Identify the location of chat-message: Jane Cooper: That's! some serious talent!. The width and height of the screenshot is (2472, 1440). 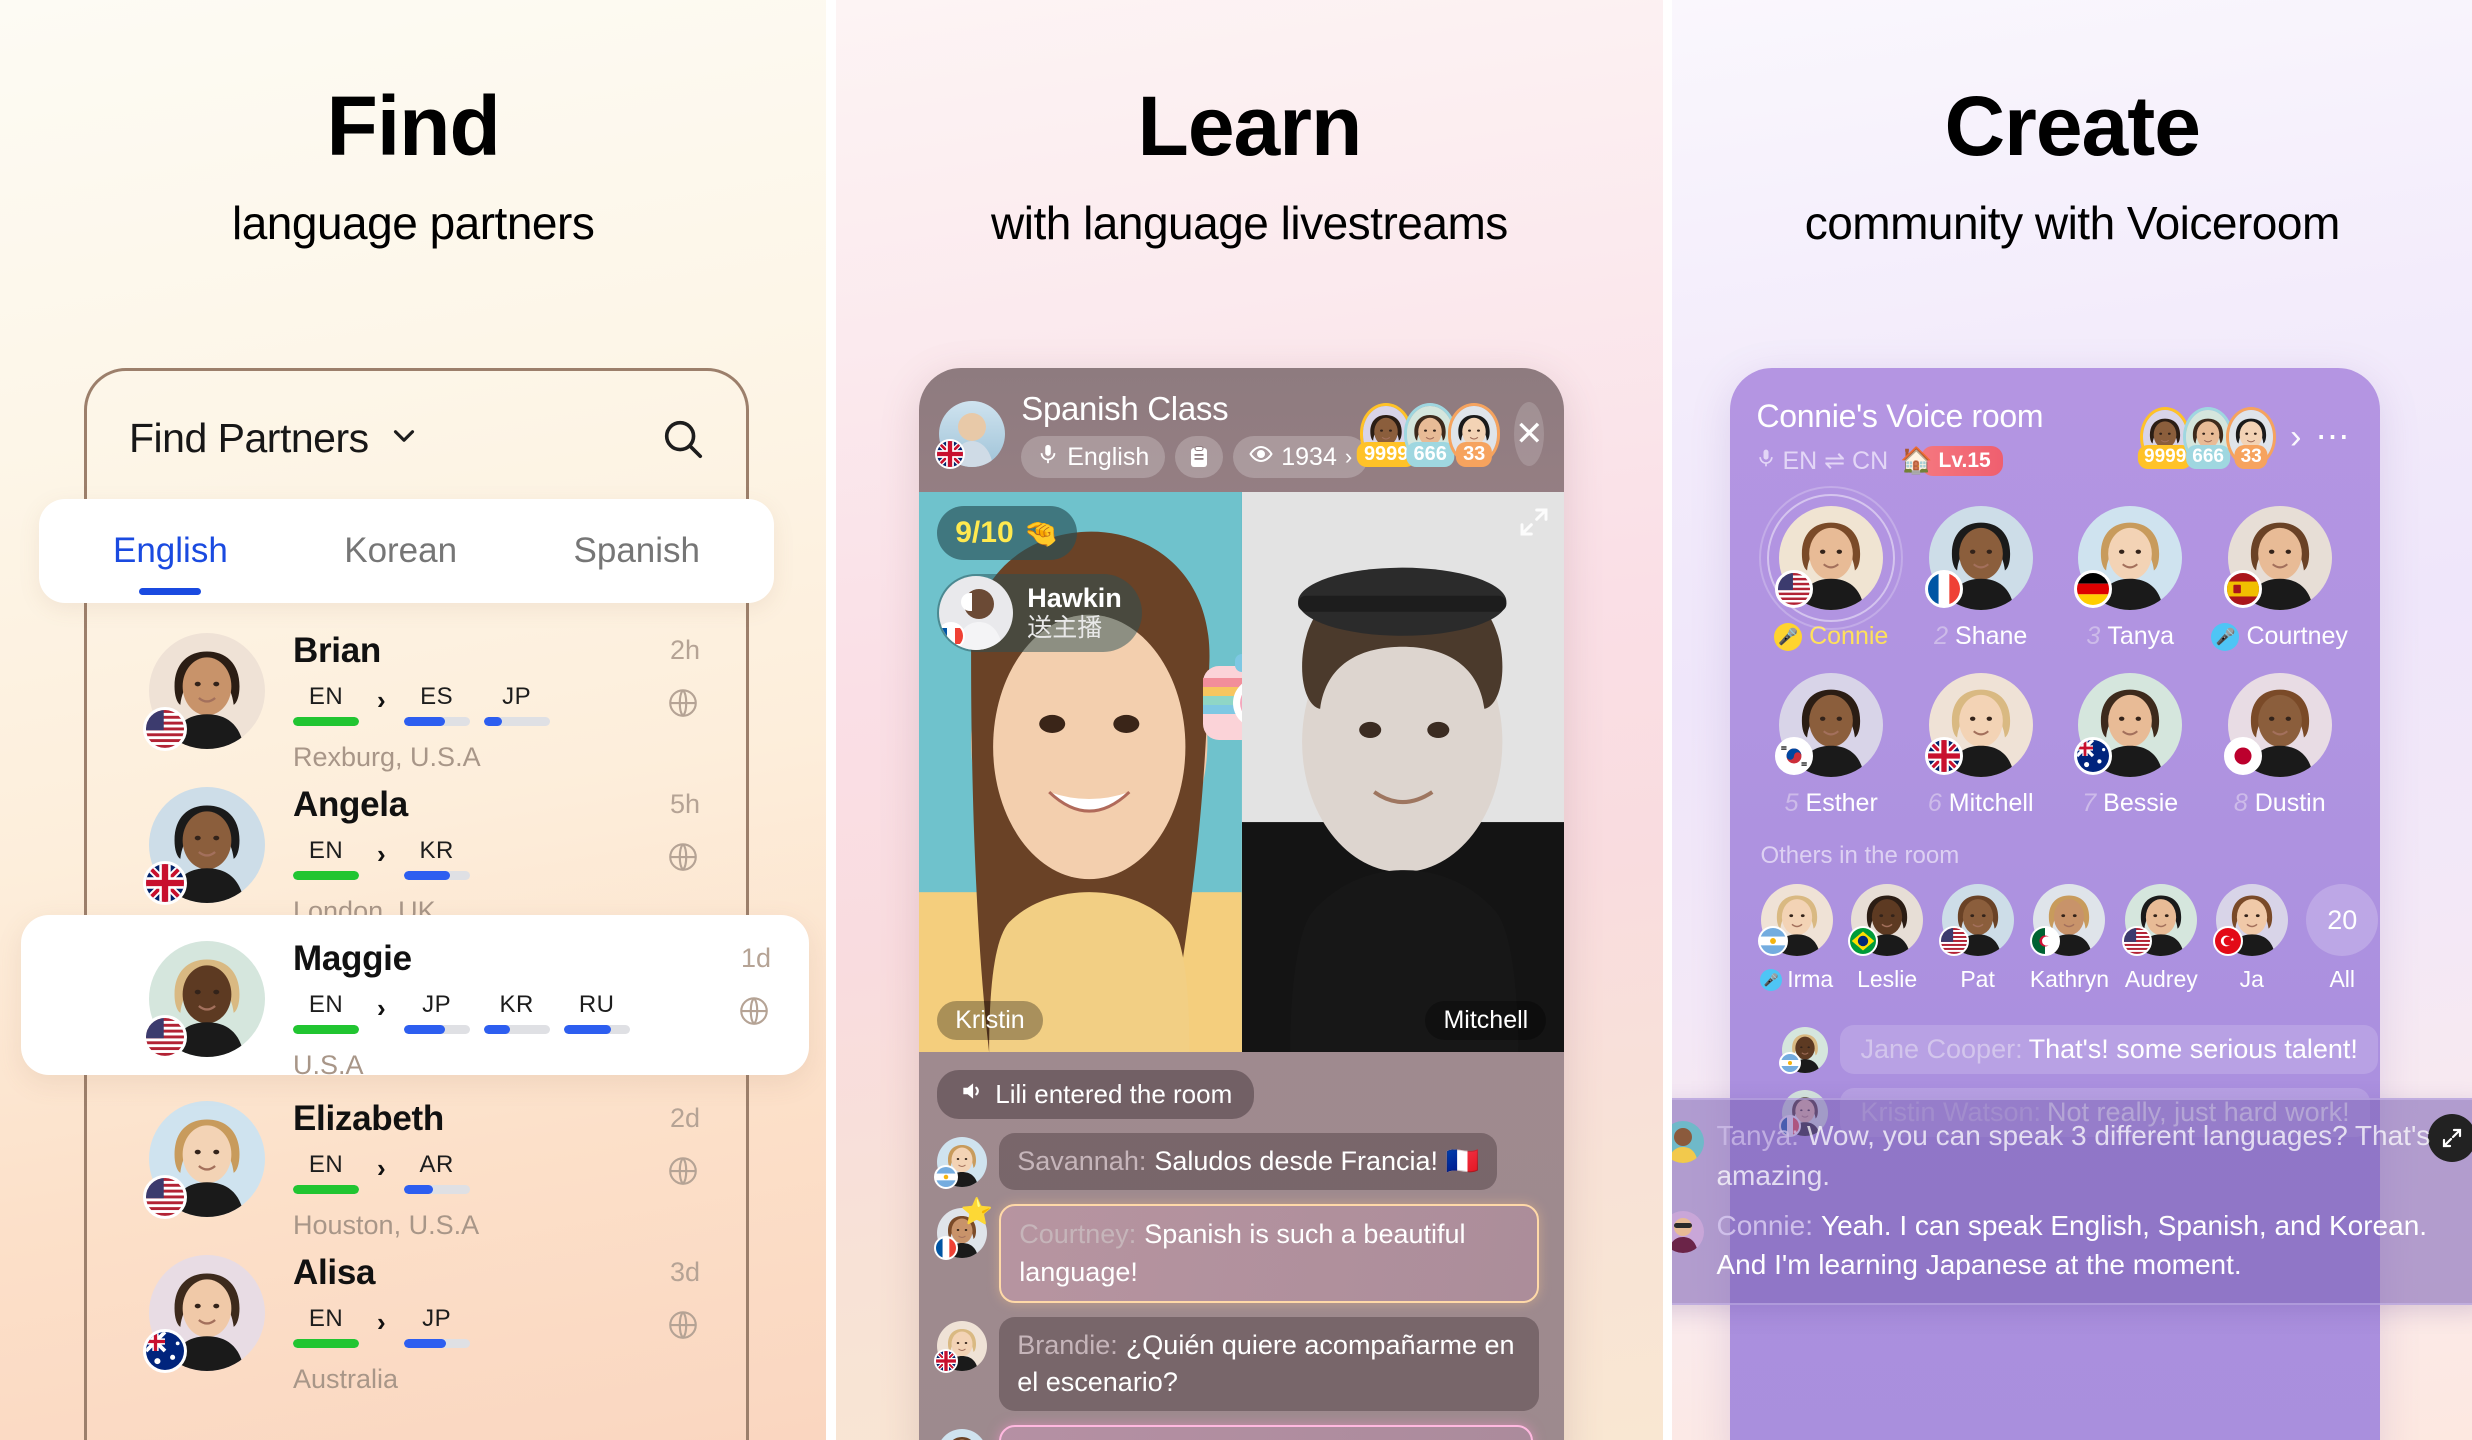
(2079, 1049).